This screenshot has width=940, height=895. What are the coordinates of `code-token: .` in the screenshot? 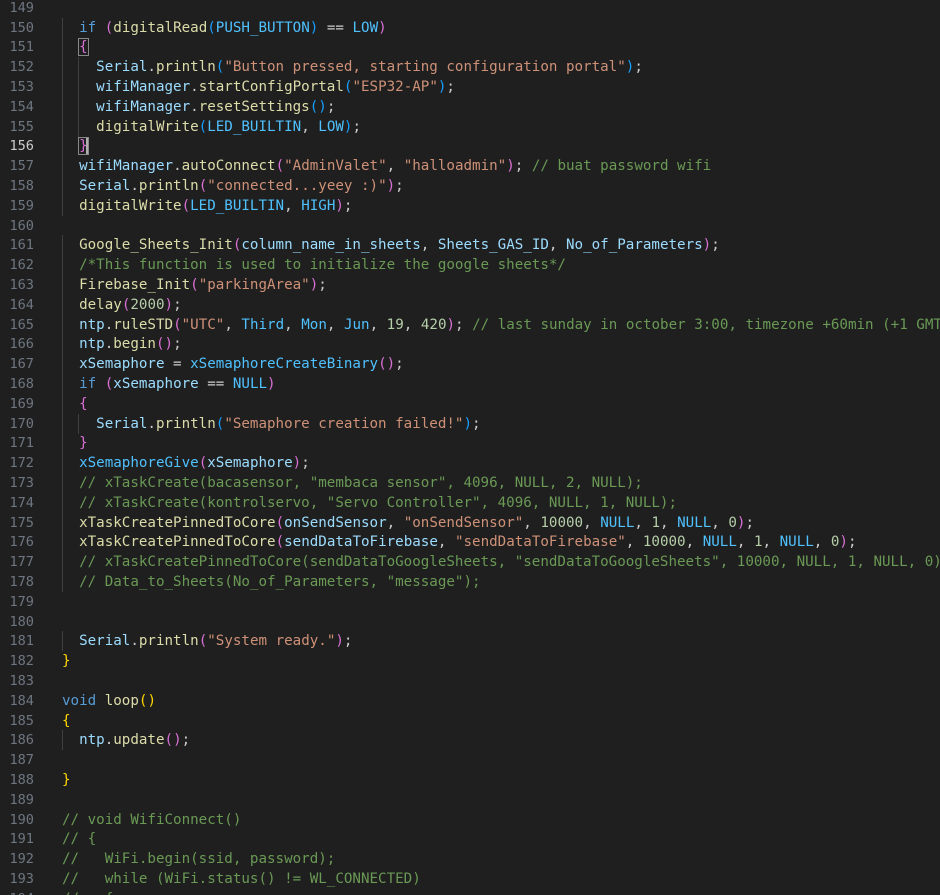 It's located at (109, 324).